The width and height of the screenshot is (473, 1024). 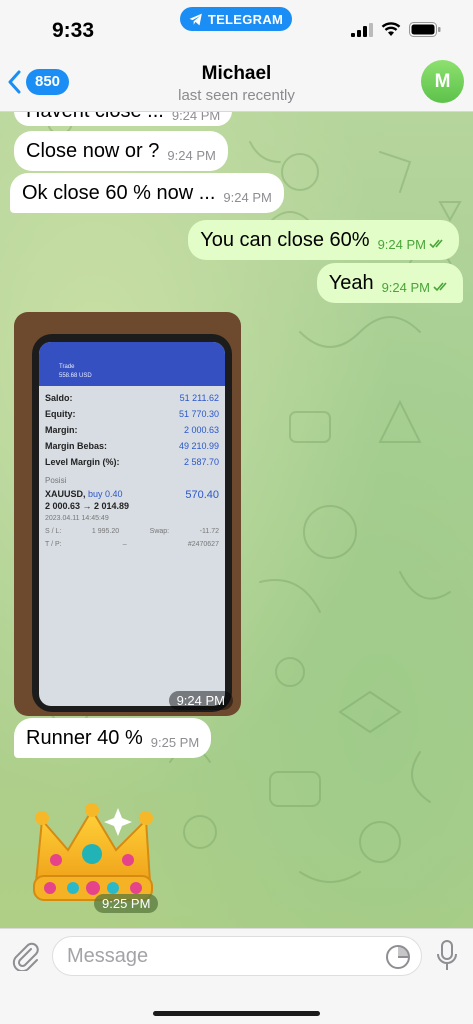 I want to click on message-text: You can close 60%, so click(x=285, y=239).